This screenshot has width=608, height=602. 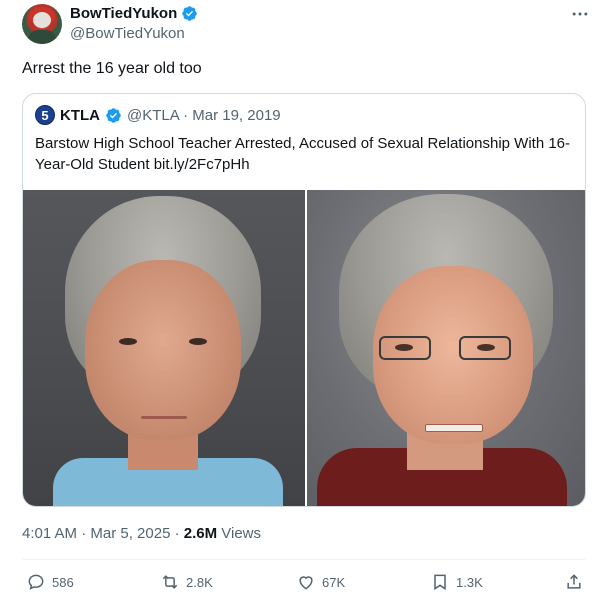 What do you see at coordinates (320, 582) in the screenshot?
I see `like-button: 67K` at bounding box center [320, 582].